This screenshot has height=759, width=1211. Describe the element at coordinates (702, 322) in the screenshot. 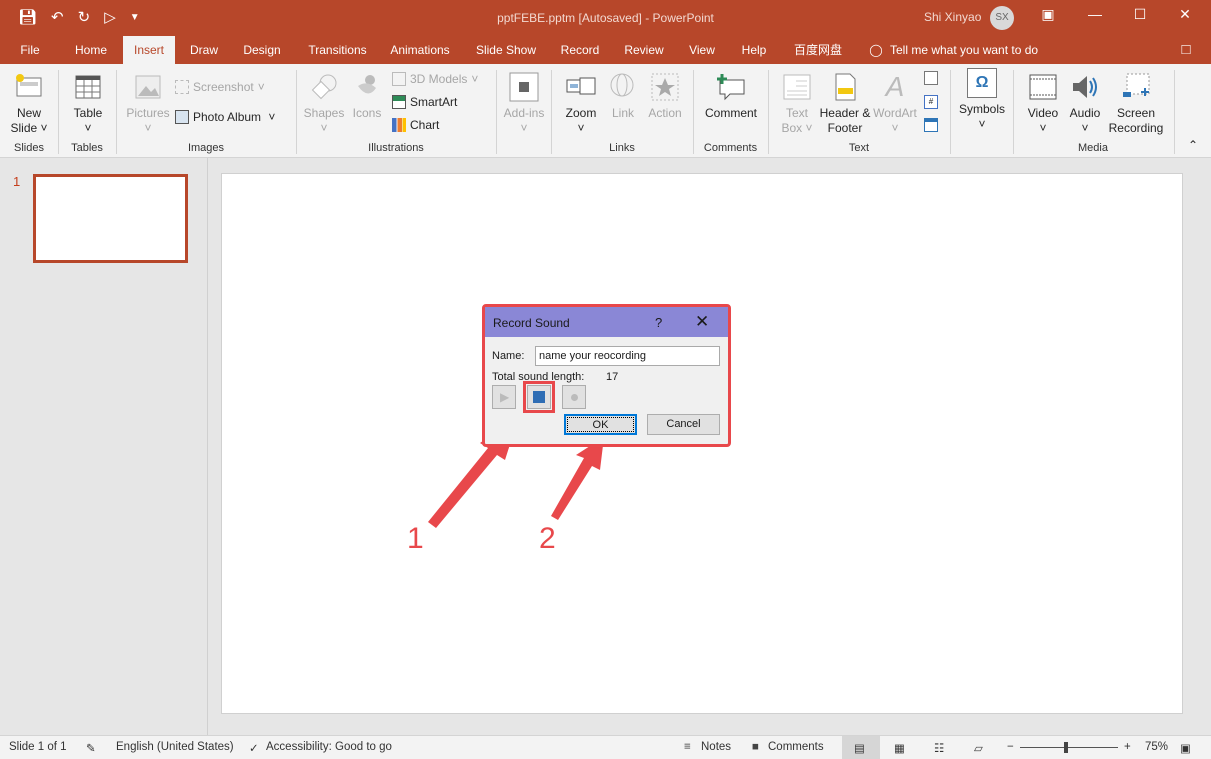

I see `dialog-close-icon: ✕` at that location.